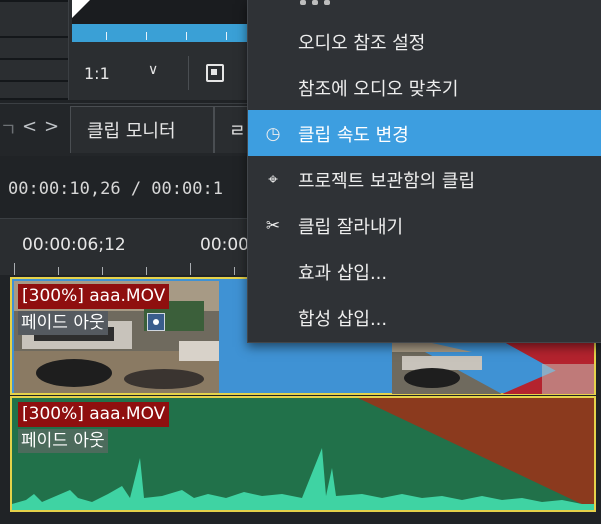 This screenshot has width=601, height=524. I want to click on menu-item-change-clip-speed: ◷ 클립 속도 변경, so click(424, 133).